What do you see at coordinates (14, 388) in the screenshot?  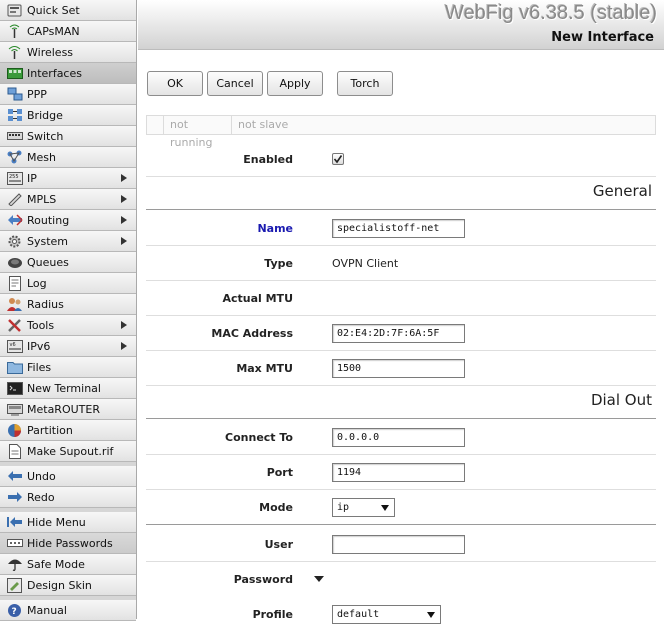 I see `terminal-icon` at bounding box center [14, 388].